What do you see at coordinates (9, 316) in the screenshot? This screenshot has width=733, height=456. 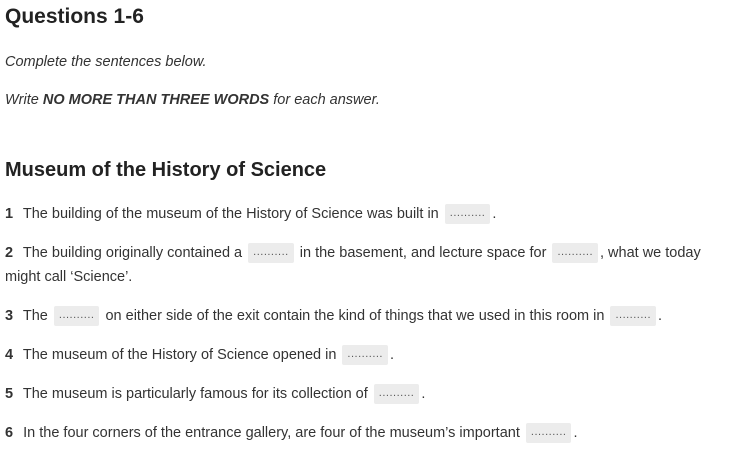 I see `question-number: 3` at bounding box center [9, 316].